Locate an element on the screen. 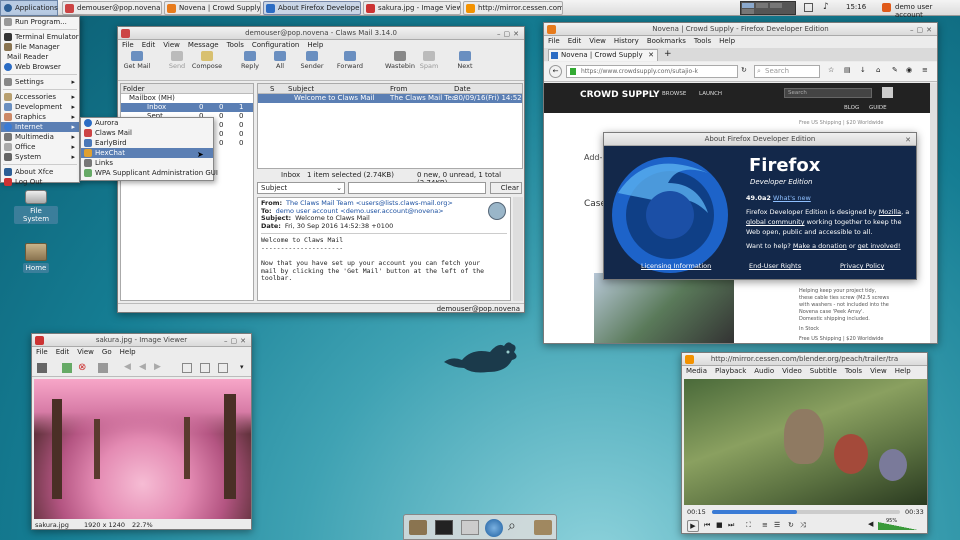  next-icon: ⏭ is located at coordinates (731, 525).